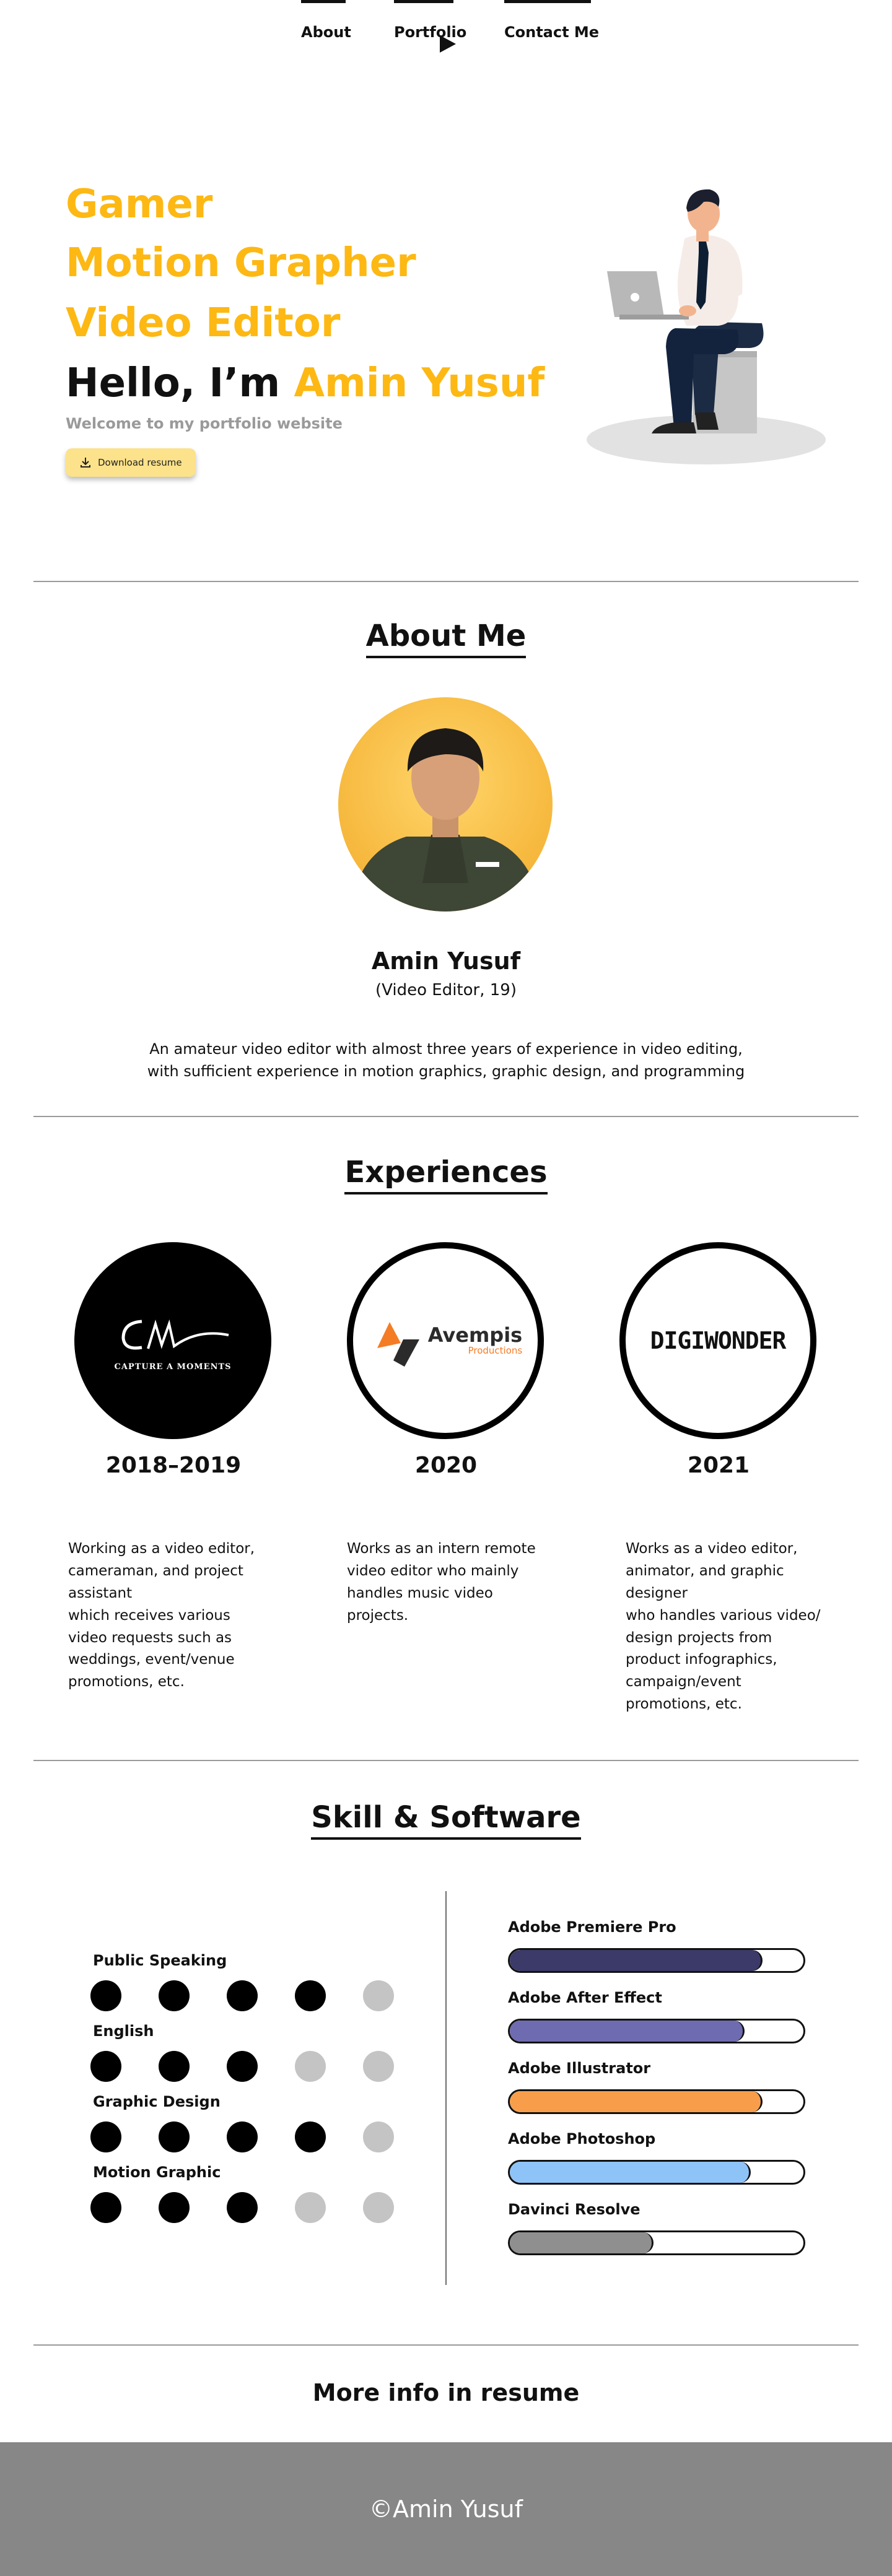 The height and width of the screenshot is (2576, 892). Describe the element at coordinates (157, 2172) in the screenshot. I see `skill-label: Motion Graphic` at that location.